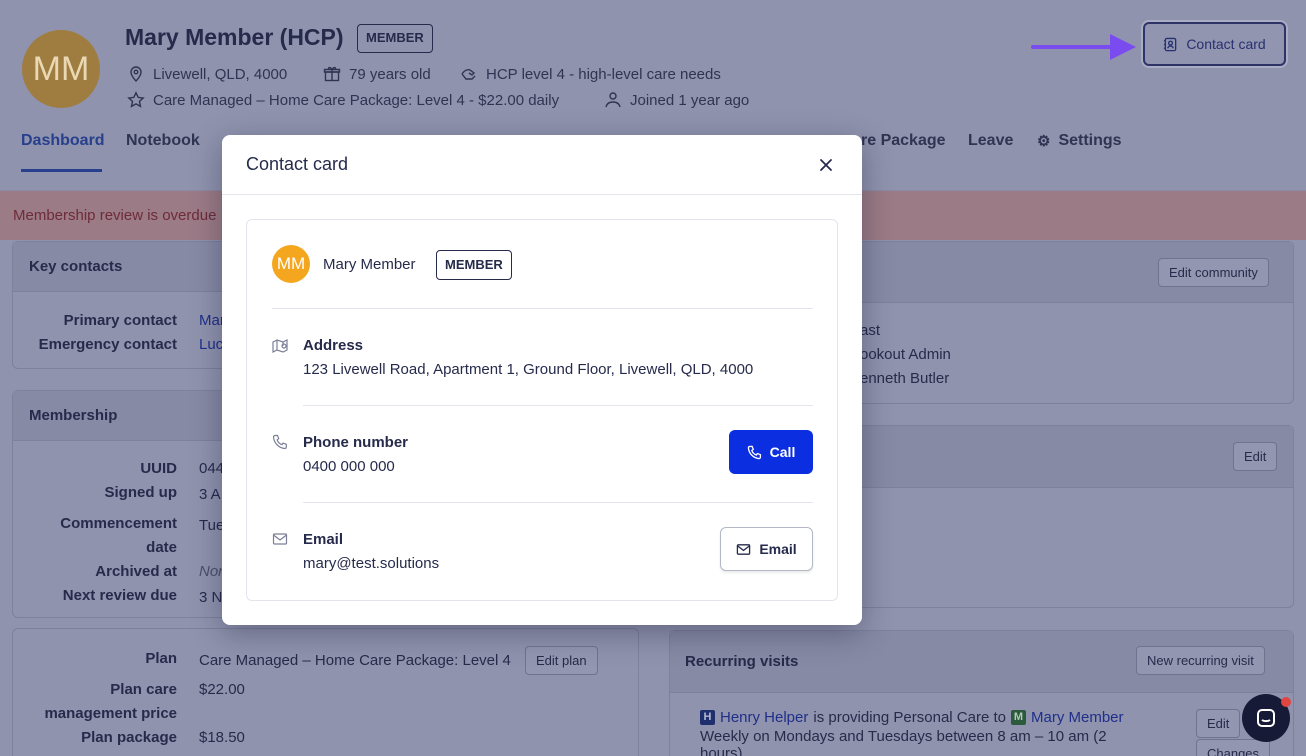 This screenshot has height=756, width=1306. I want to click on email-button-label: Email, so click(778, 549).